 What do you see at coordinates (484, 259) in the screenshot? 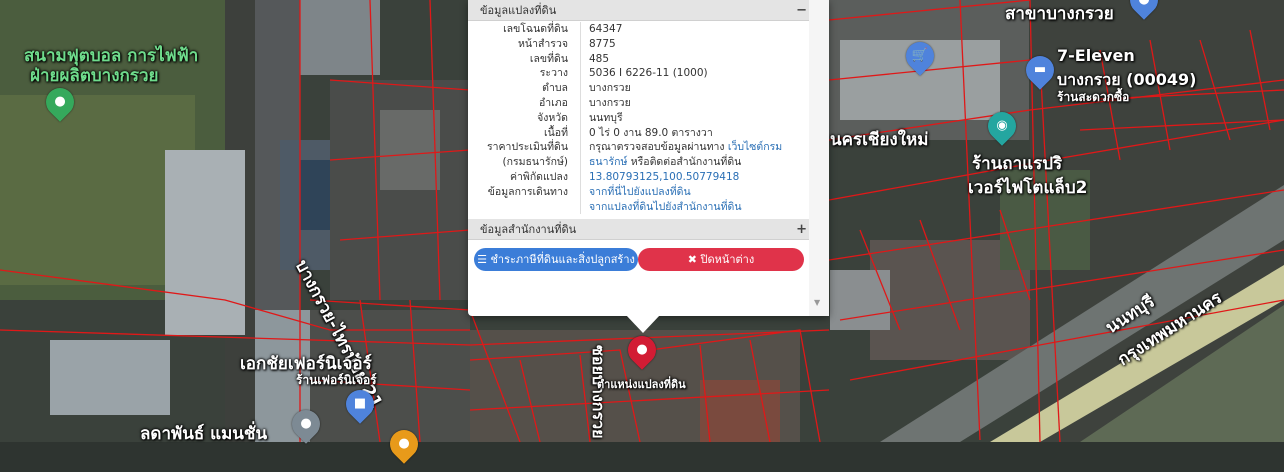
I see `list-icon: ☰` at bounding box center [484, 259].